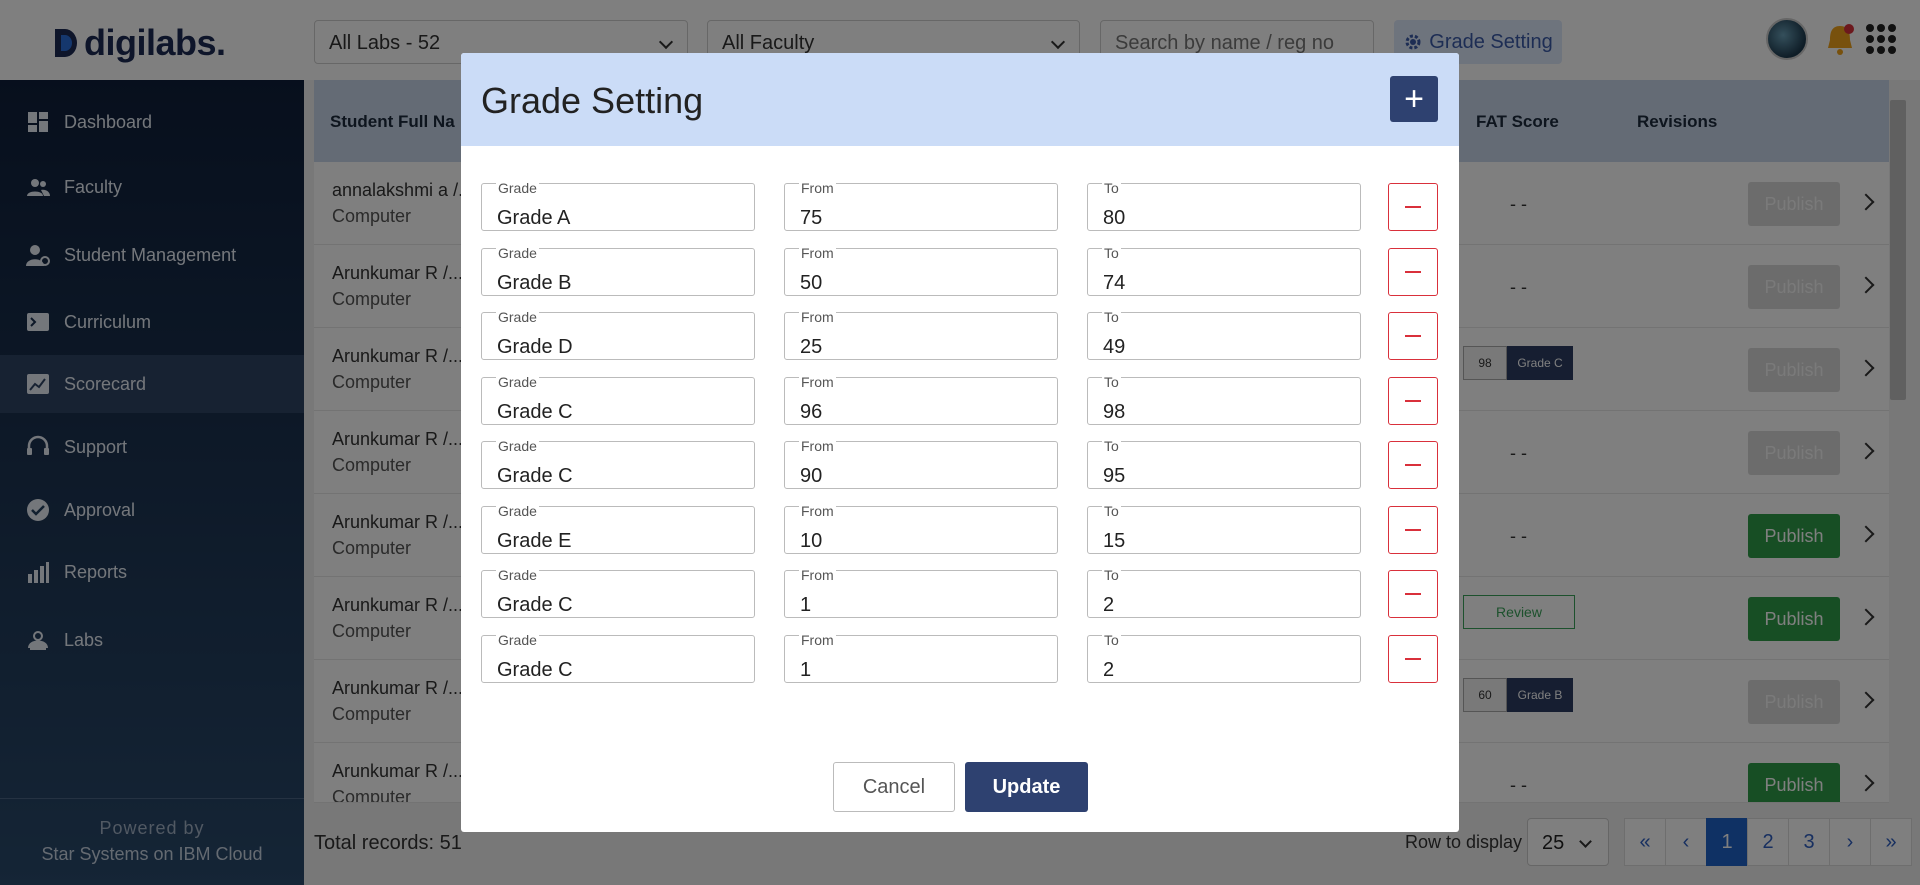  I want to click on grade-field-value: Grade E, so click(534, 541).